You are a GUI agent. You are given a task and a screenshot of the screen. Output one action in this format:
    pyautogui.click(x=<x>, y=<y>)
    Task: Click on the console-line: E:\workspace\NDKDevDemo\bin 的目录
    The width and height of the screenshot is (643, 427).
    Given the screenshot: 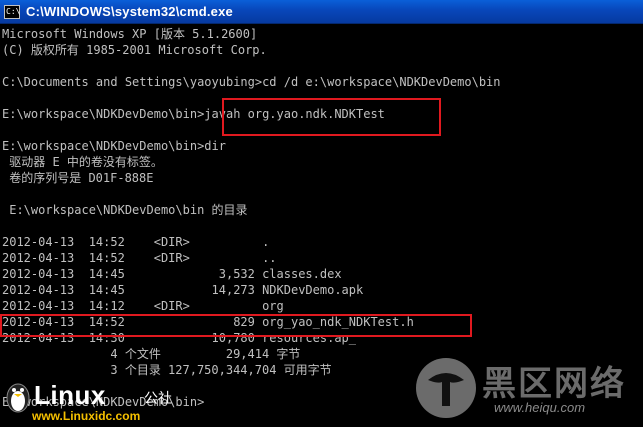 What is the action you would take?
    pyautogui.click(x=125, y=210)
    